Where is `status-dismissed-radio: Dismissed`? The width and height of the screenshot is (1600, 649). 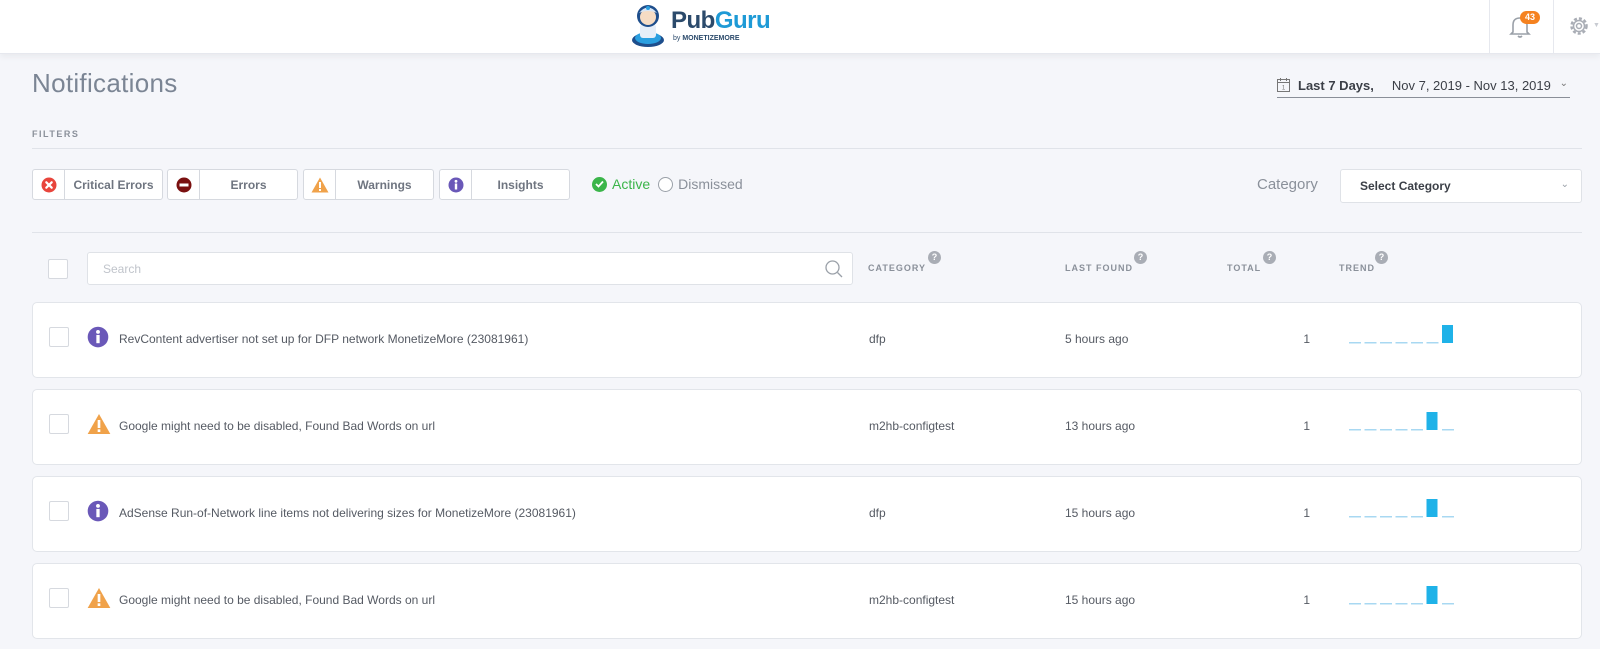
status-dismissed-radio: Dismissed is located at coordinates (700, 184).